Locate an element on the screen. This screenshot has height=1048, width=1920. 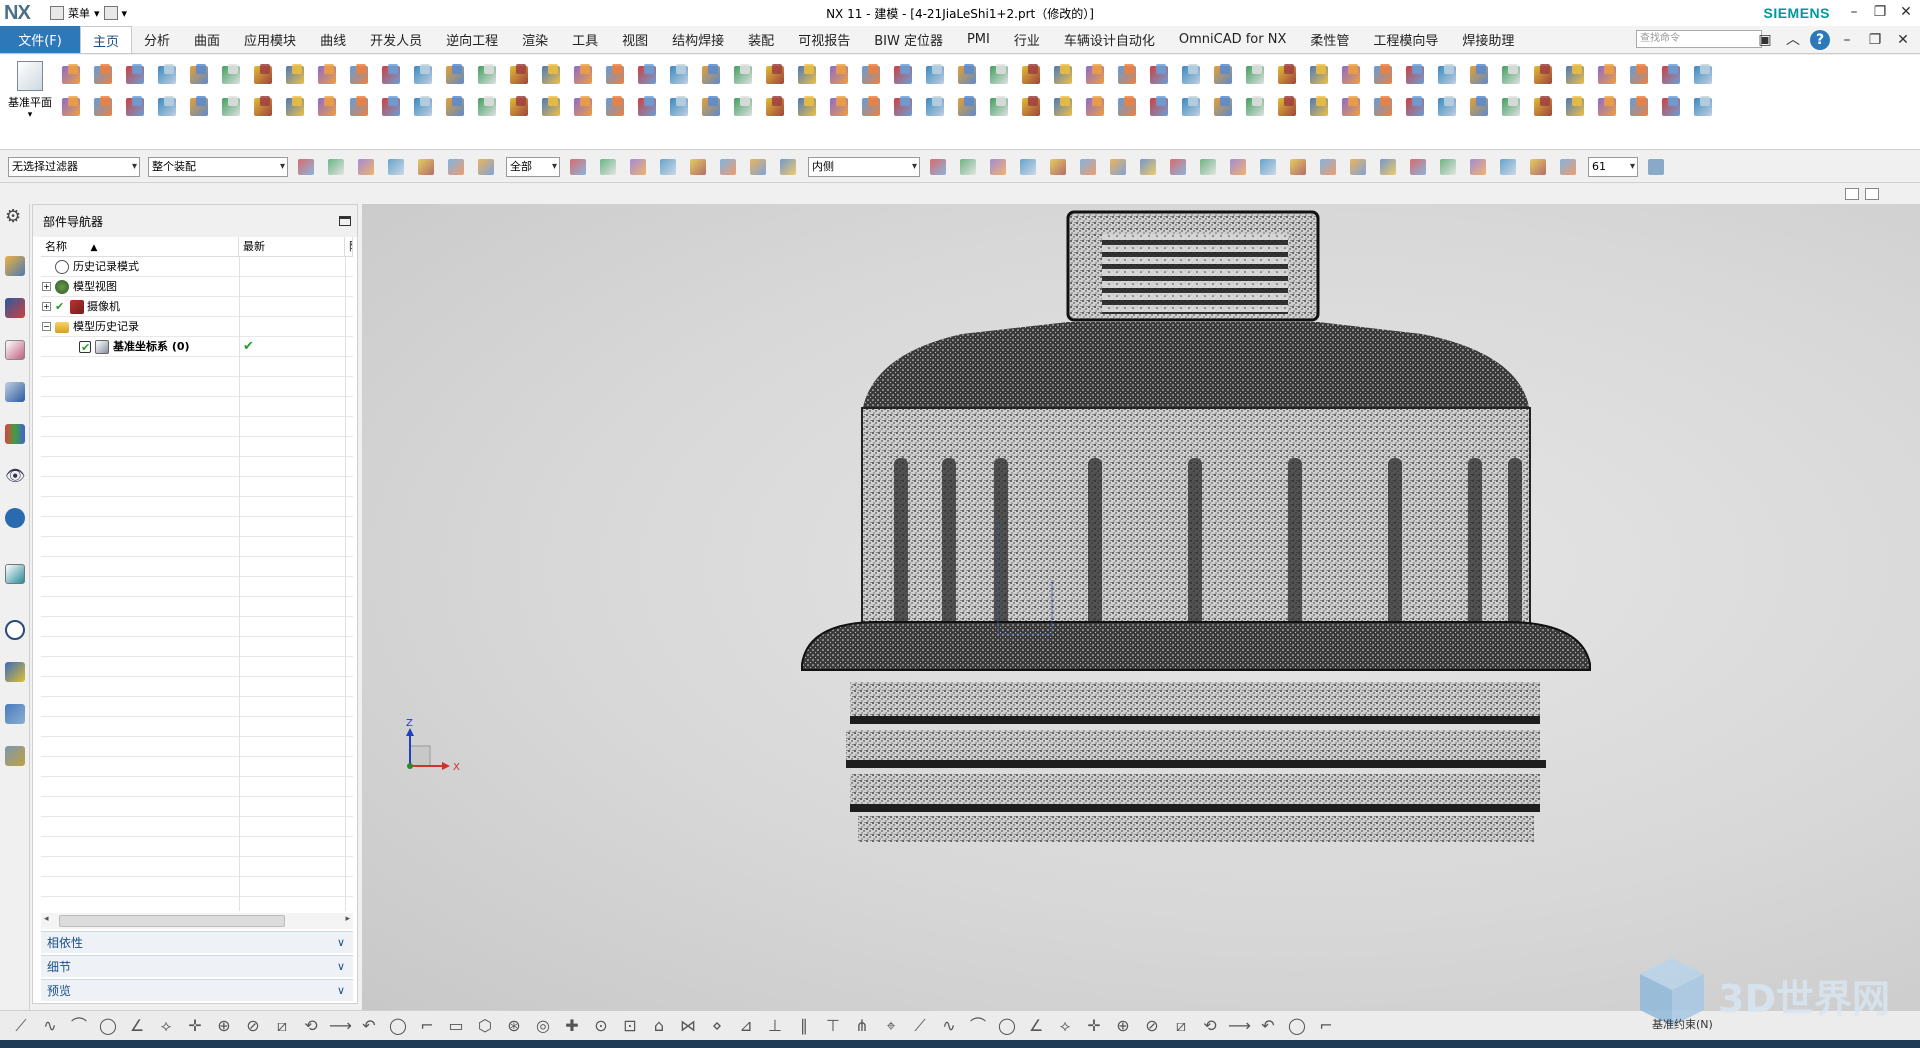
tab-3: 应用模块 is located at coordinates (270, 39).